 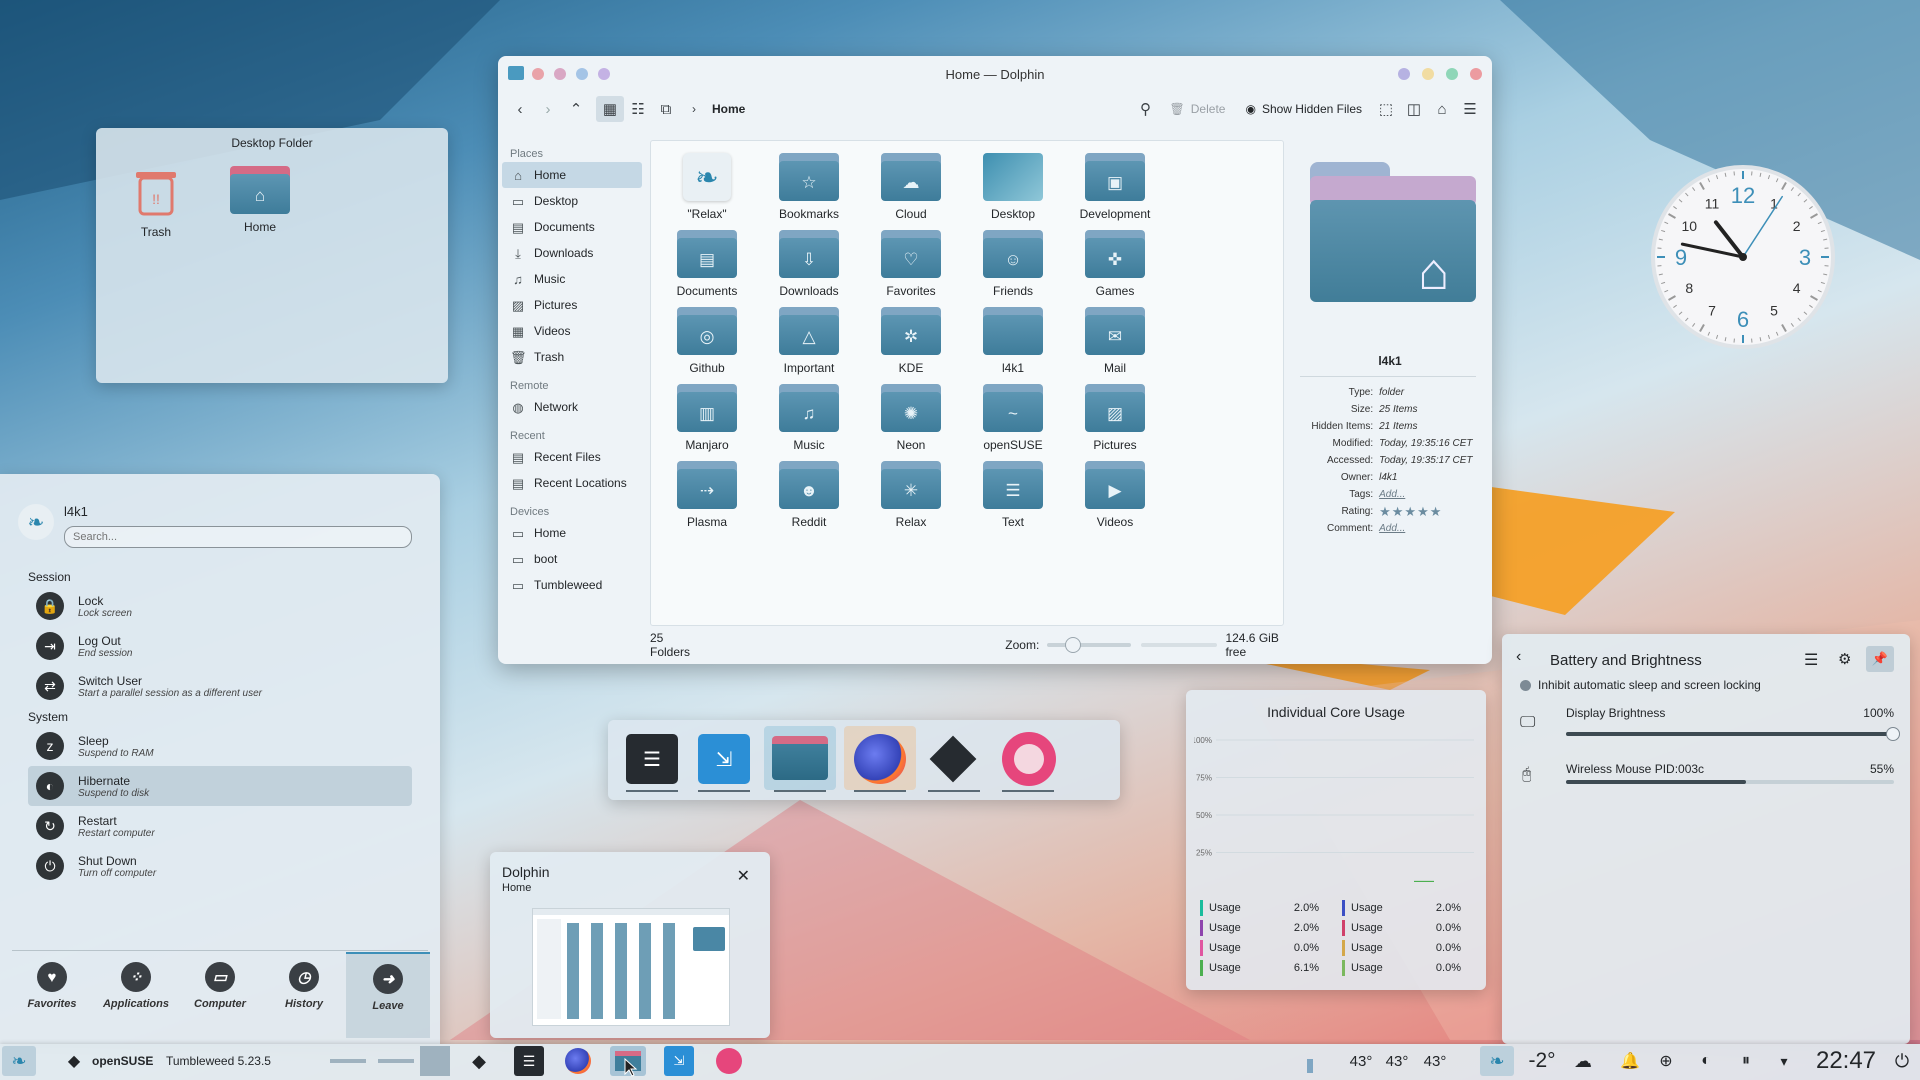 What do you see at coordinates (572, 175) in the screenshot?
I see `place-home: ⌂ Home` at bounding box center [572, 175].